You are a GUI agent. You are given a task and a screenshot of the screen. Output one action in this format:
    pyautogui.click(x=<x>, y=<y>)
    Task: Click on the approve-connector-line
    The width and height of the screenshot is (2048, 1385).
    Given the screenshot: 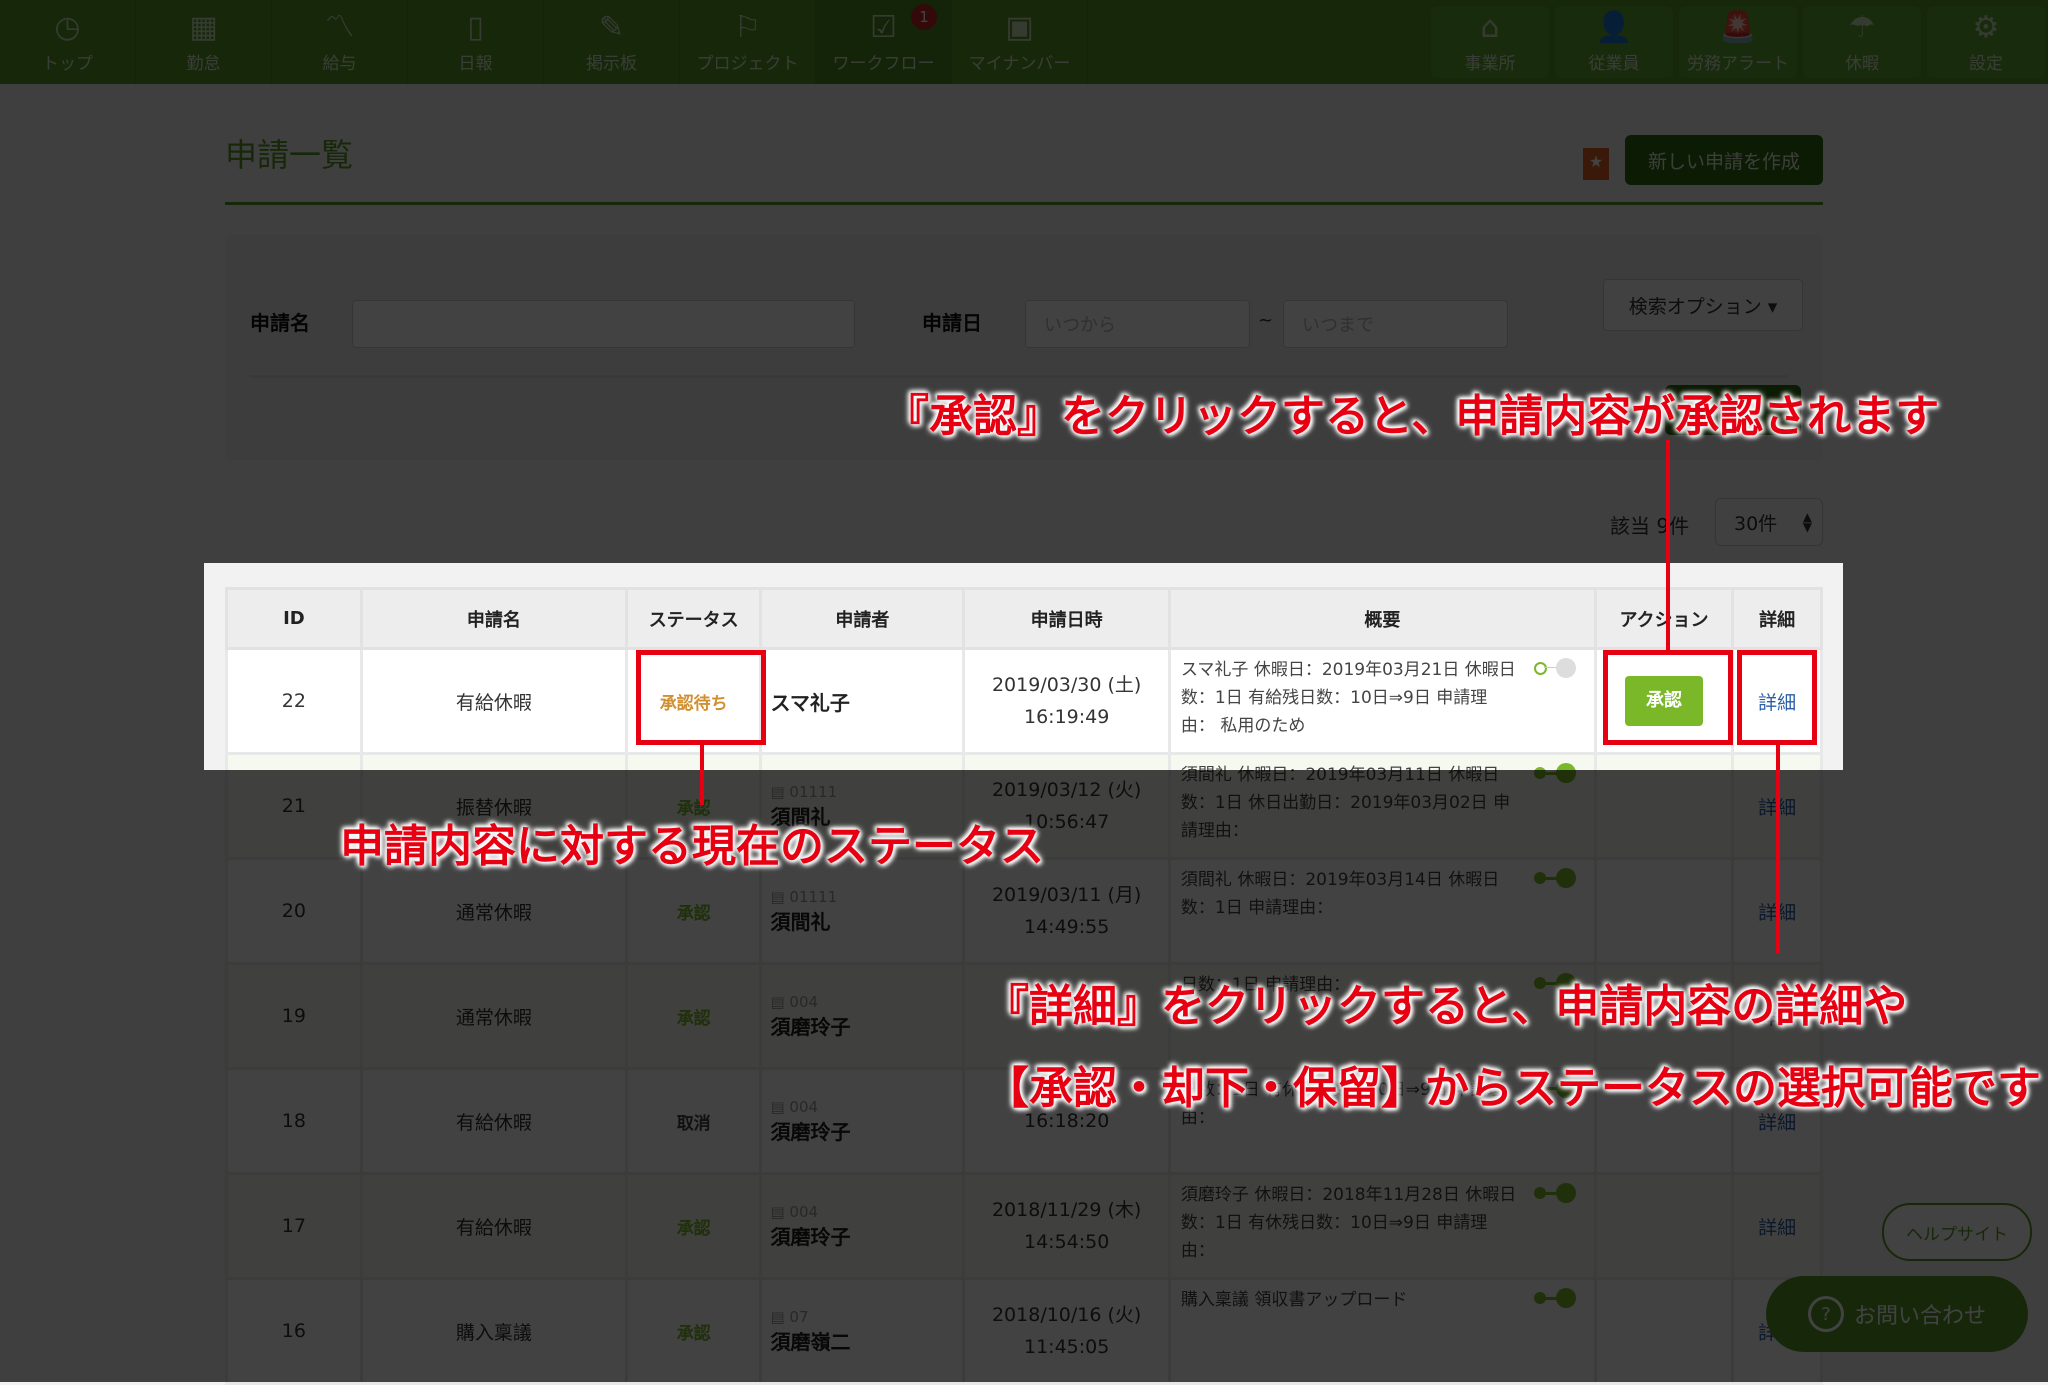 What is the action you would take?
    pyautogui.click(x=1668, y=545)
    